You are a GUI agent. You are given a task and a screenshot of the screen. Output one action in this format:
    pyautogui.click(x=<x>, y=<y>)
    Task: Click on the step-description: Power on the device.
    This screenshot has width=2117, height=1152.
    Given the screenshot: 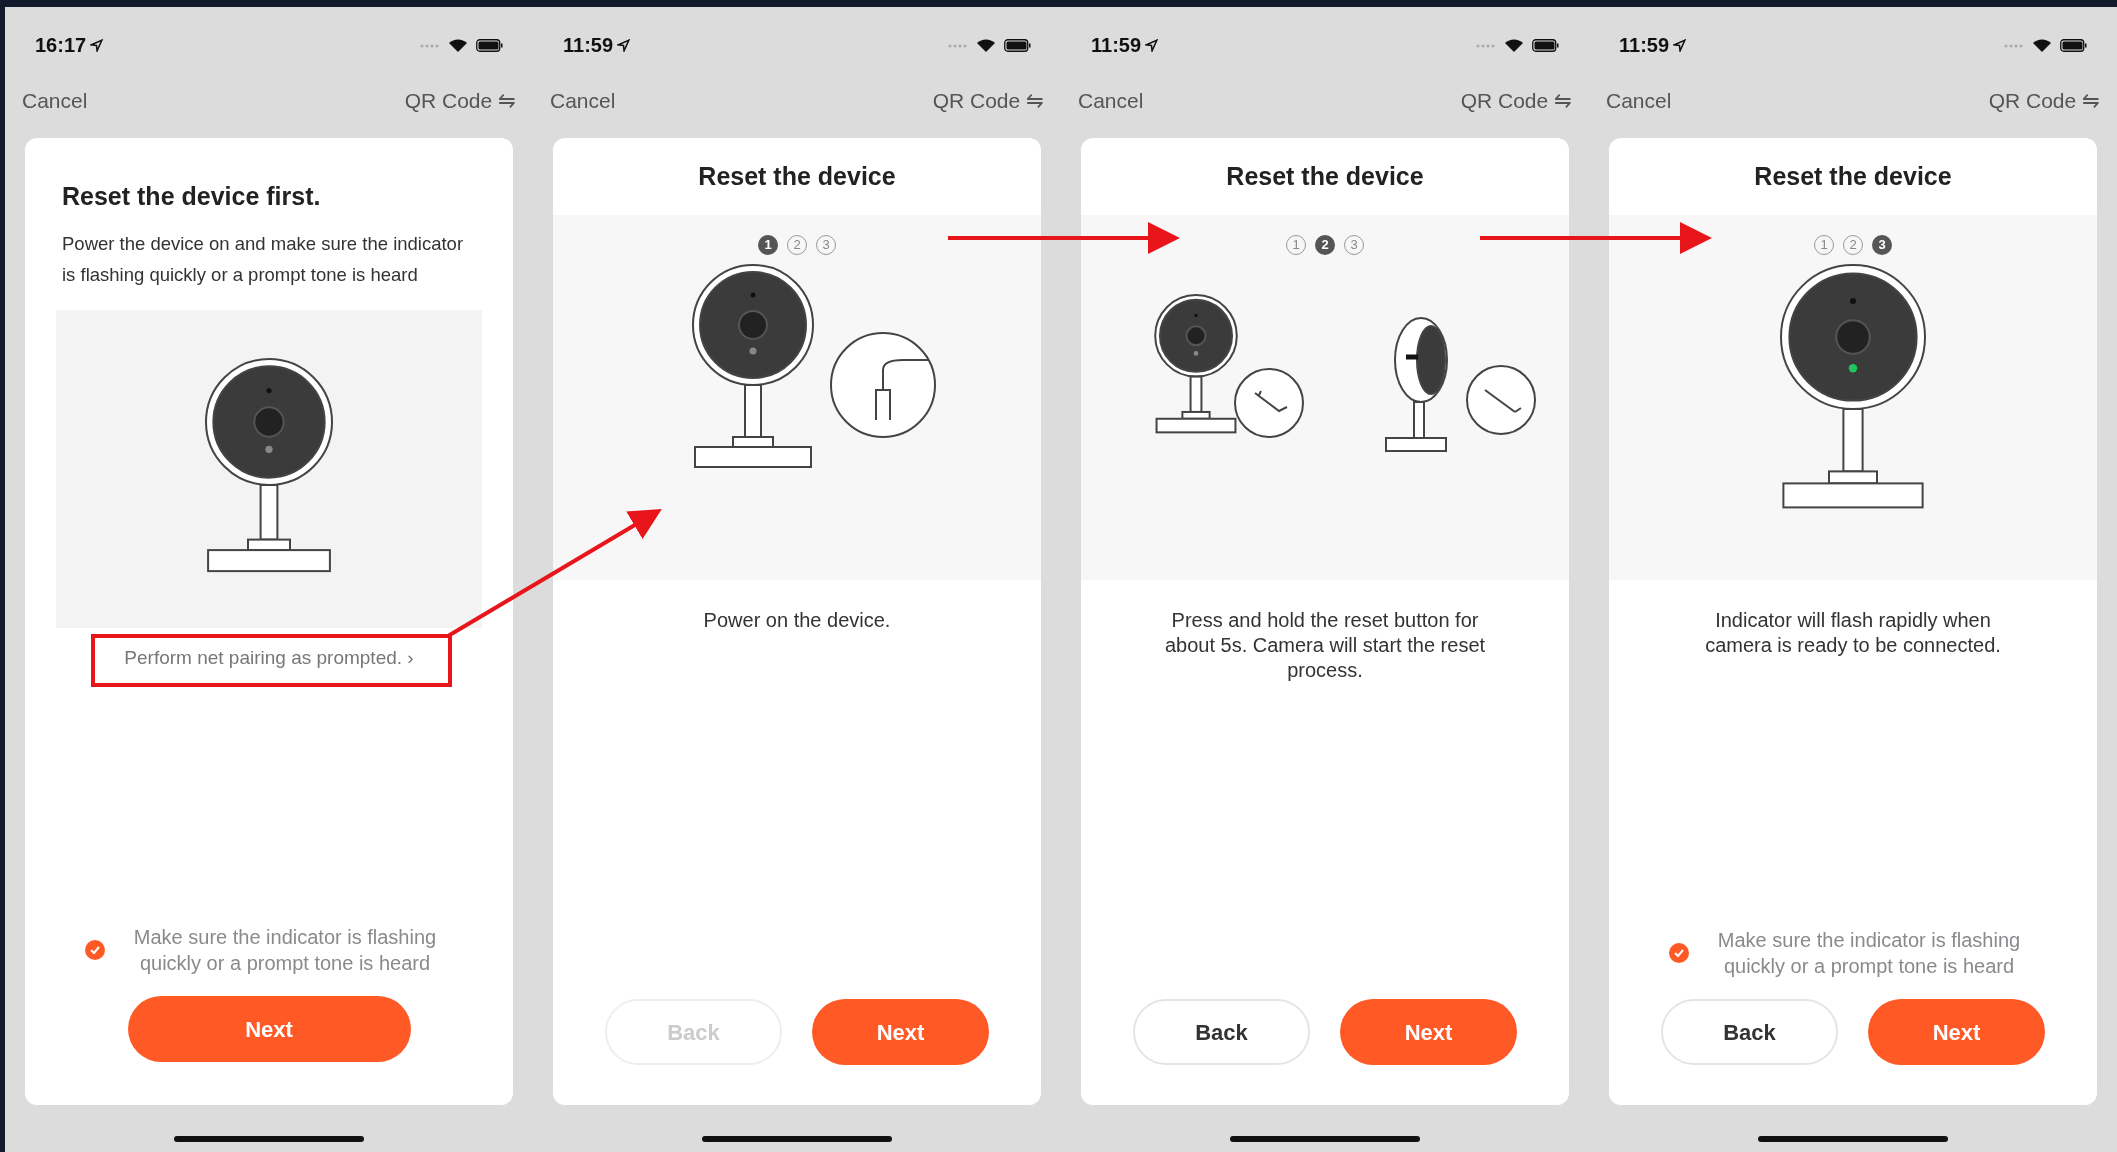 What is the action you would take?
    pyautogui.click(x=797, y=620)
    